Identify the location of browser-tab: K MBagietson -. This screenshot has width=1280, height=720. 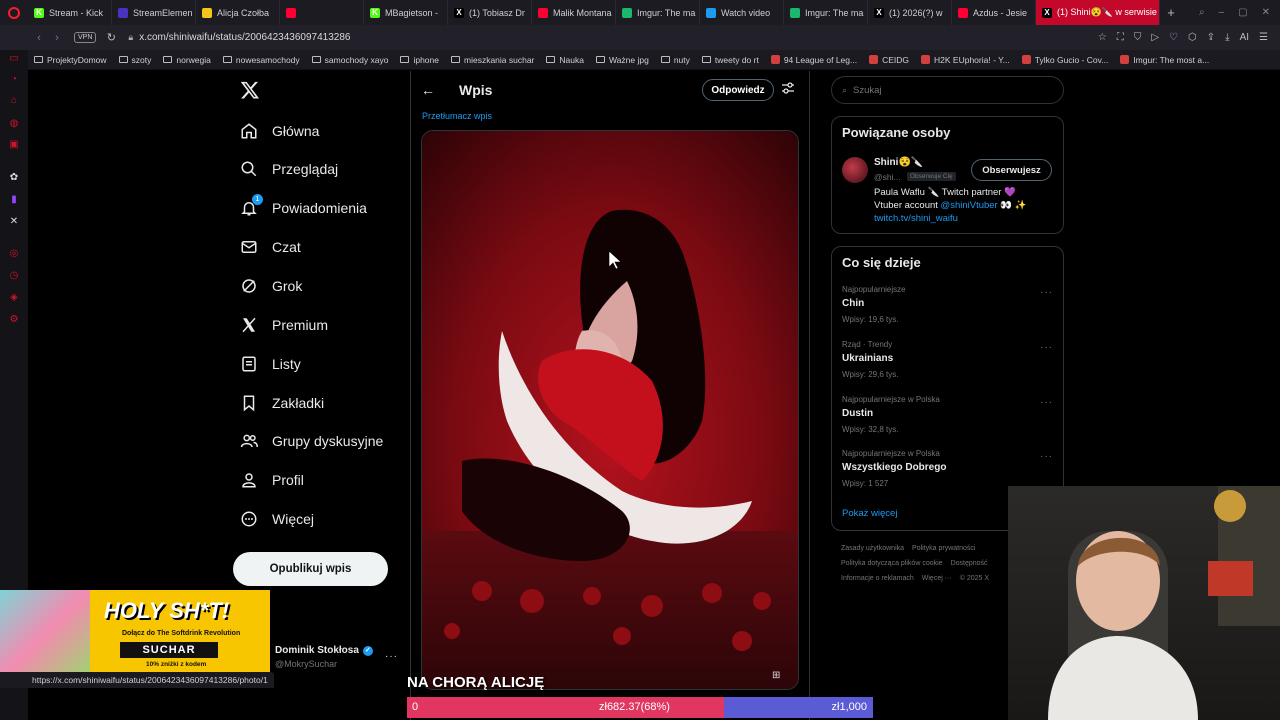
(406, 12).